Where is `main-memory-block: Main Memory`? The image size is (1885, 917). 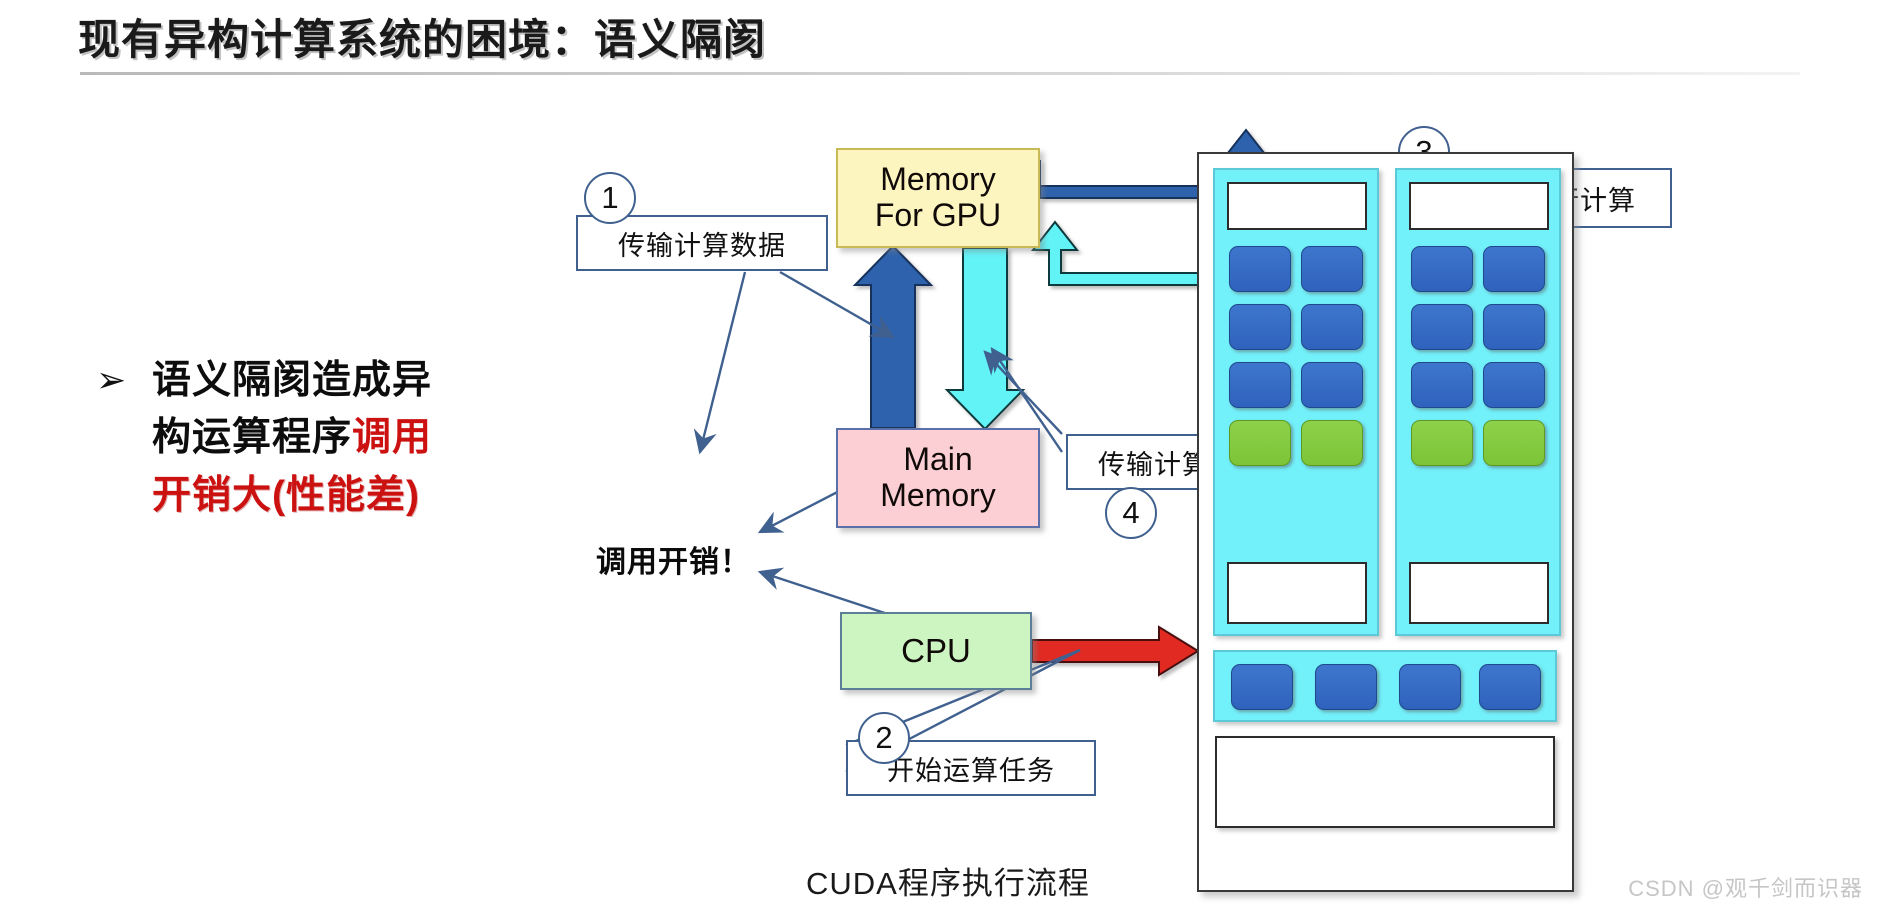 main-memory-block: Main Memory is located at coordinates (938, 478).